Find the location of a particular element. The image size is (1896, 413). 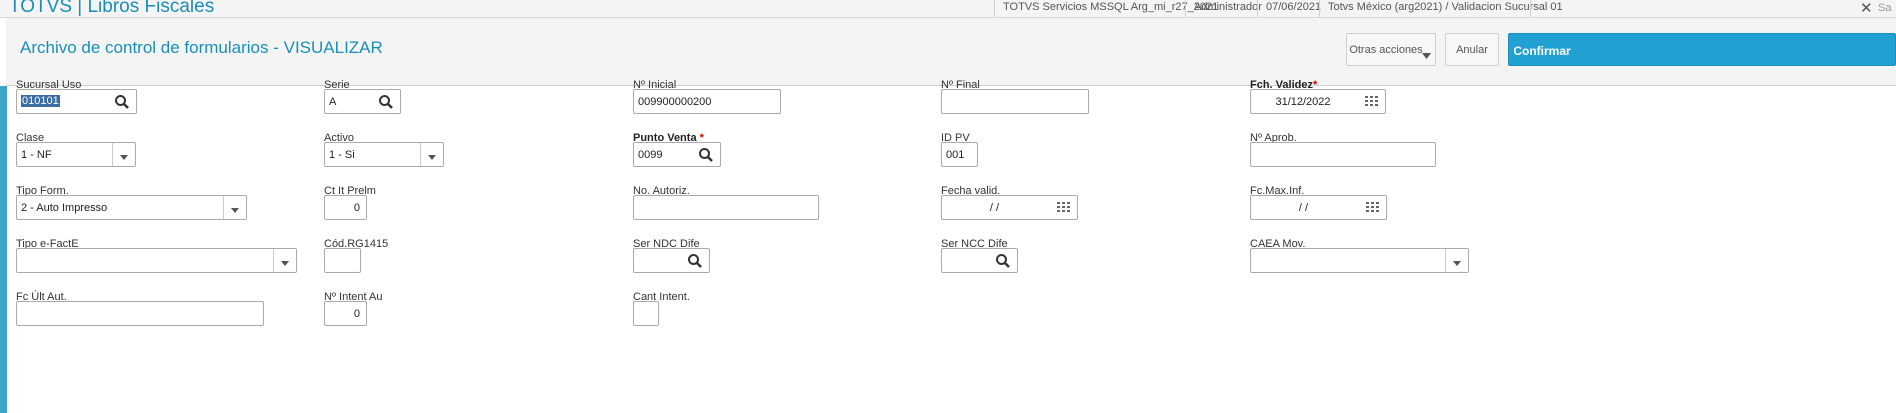

app-title: TOTVS | Libros Fiscales is located at coordinates (112, 8).